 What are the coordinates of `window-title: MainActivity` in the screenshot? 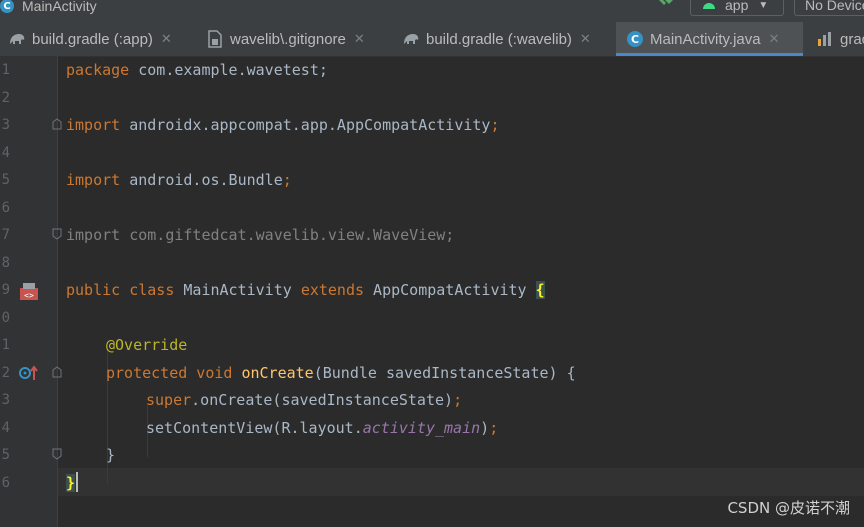 It's located at (59, 7).